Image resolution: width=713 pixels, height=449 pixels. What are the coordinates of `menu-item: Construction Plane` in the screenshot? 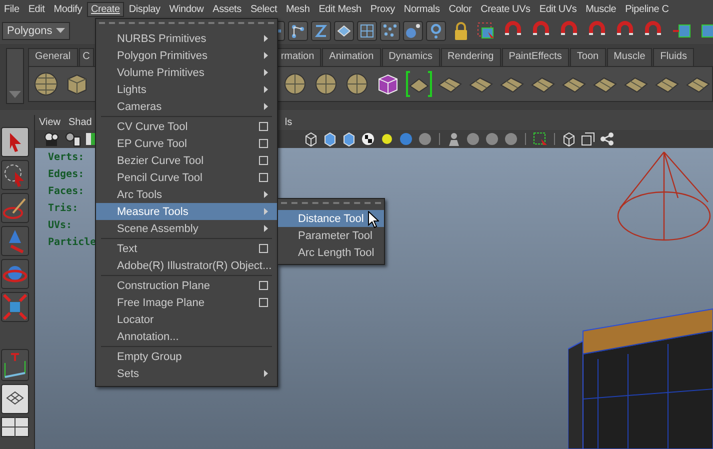 It's located at (186, 285).